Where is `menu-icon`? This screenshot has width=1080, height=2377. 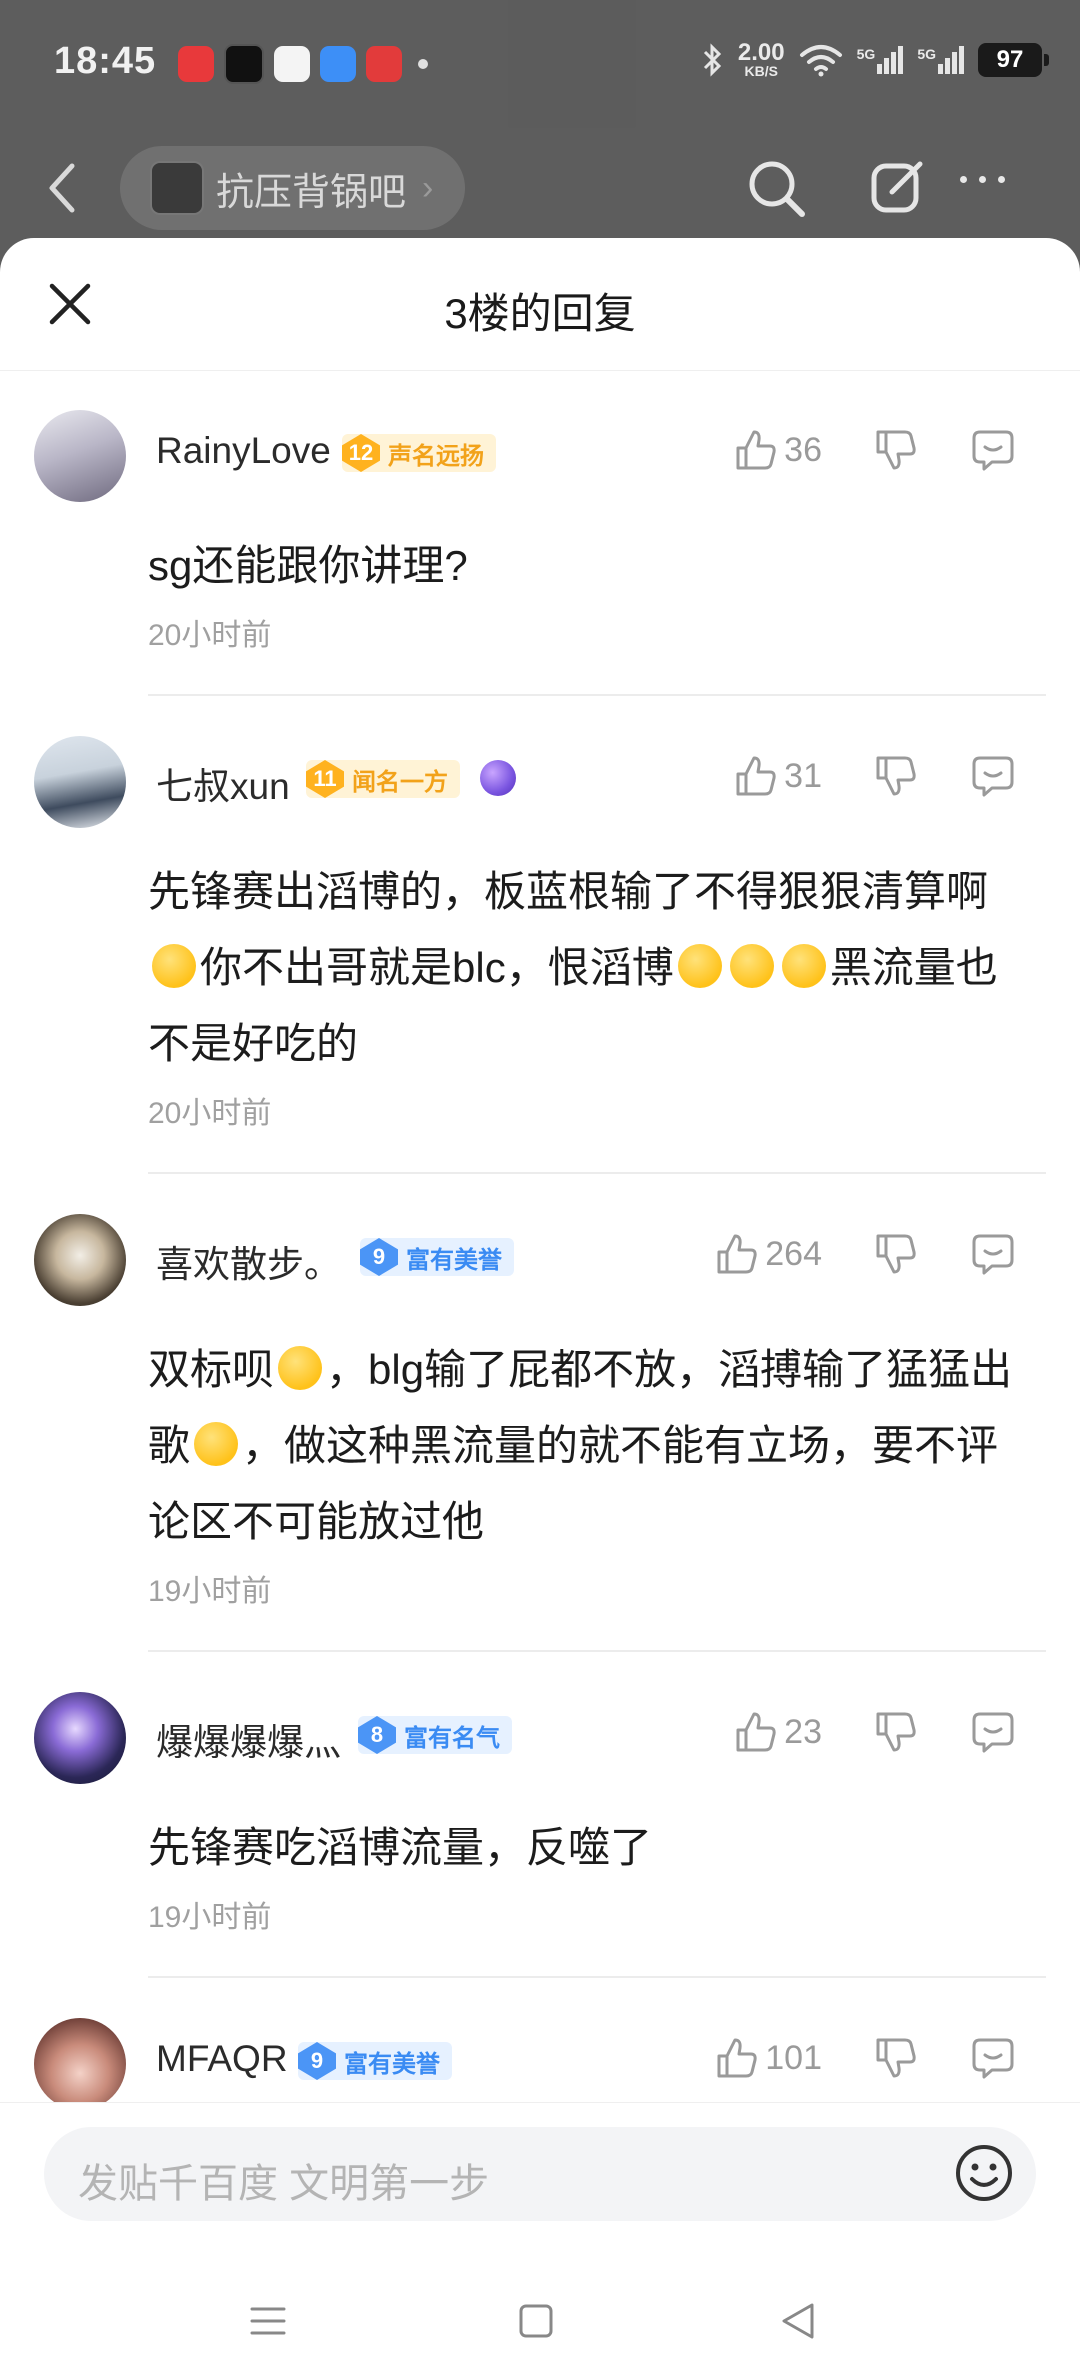
menu-icon is located at coordinates (268, 2321).